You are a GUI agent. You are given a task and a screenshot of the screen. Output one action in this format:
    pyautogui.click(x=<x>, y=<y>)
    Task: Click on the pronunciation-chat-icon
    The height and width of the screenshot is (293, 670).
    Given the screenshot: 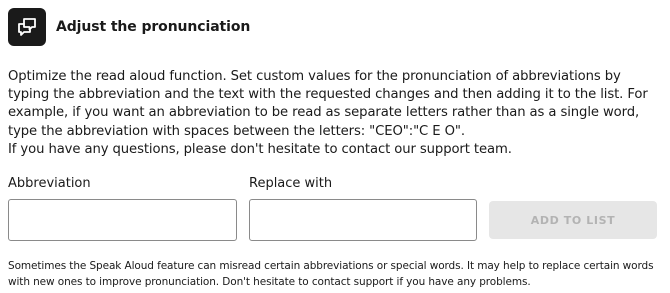 What is the action you would take?
    pyautogui.click(x=27, y=27)
    